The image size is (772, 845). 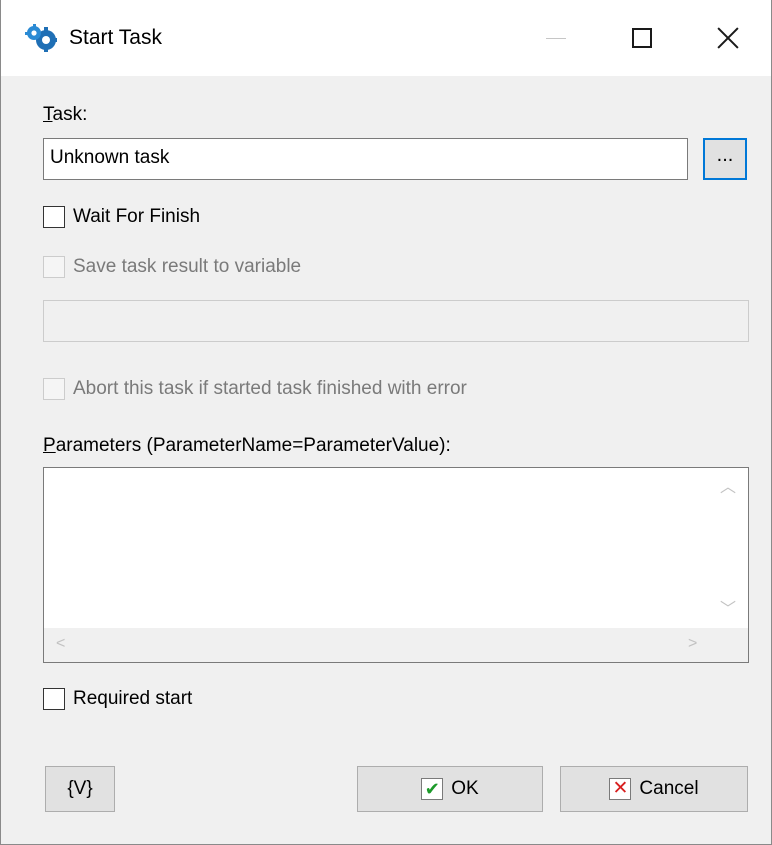 I want to click on close-icon, so click(x=728, y=38).